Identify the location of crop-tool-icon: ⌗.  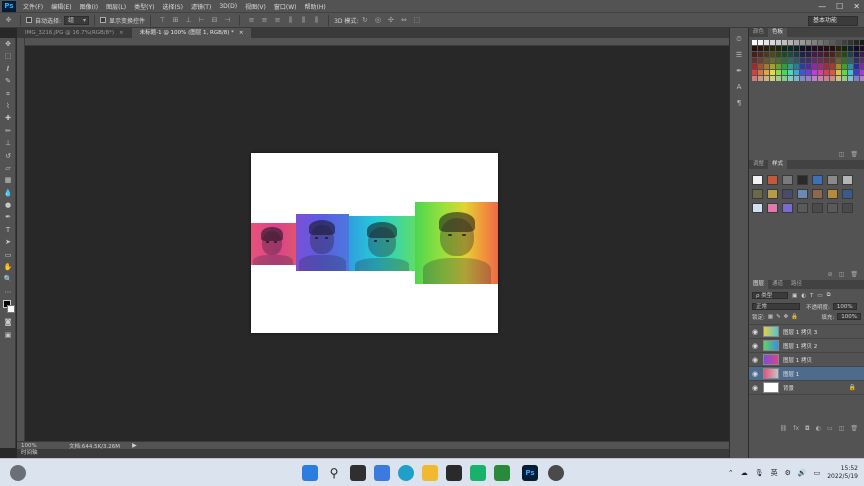
(8, 94).